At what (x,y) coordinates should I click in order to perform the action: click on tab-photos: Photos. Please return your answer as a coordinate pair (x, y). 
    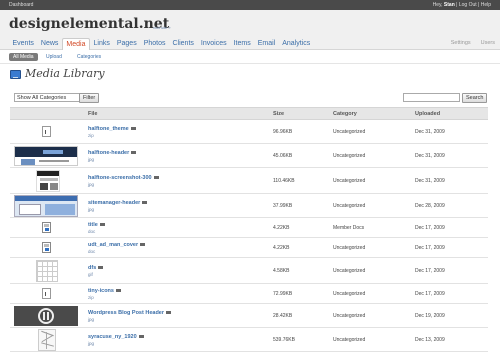
    Looking at the image, I should click on (154, 44).